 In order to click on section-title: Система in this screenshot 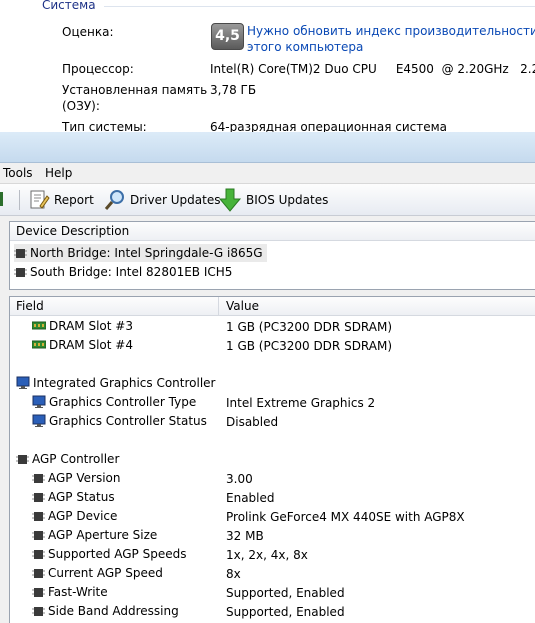, I will do `click(69, 6)`.